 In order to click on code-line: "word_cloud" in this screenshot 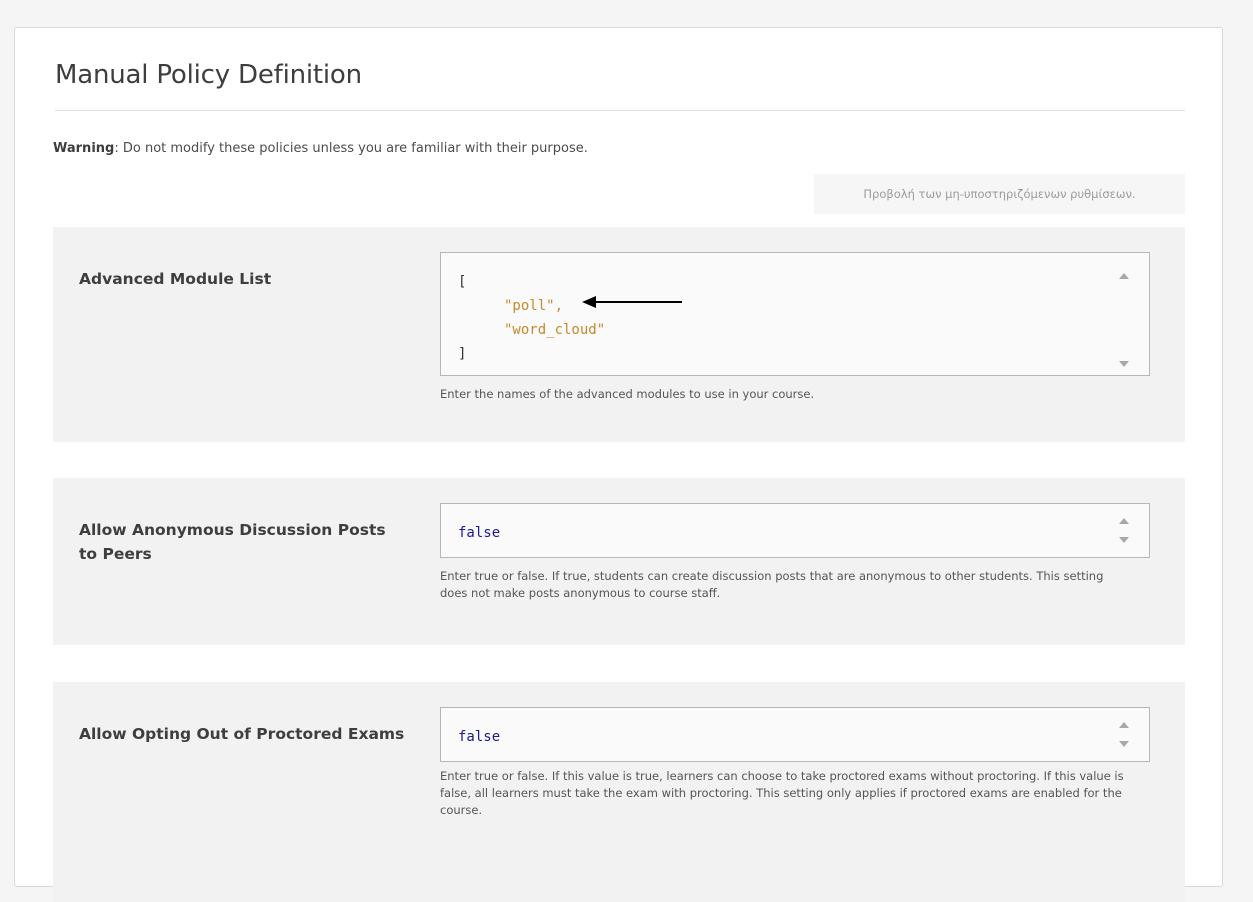, I will do `click(555, 330)`.